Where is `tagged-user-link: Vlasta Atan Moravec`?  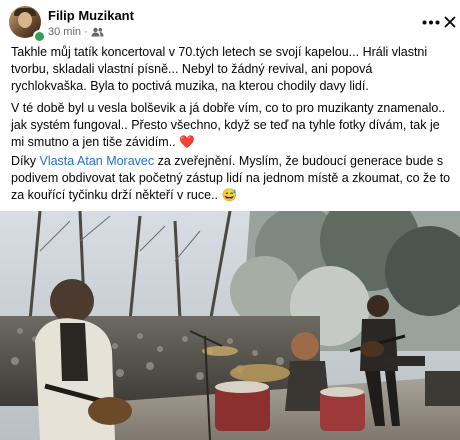
tagged-user-link: Vlasta Atan Moravec is located at coordinates (96, 161).